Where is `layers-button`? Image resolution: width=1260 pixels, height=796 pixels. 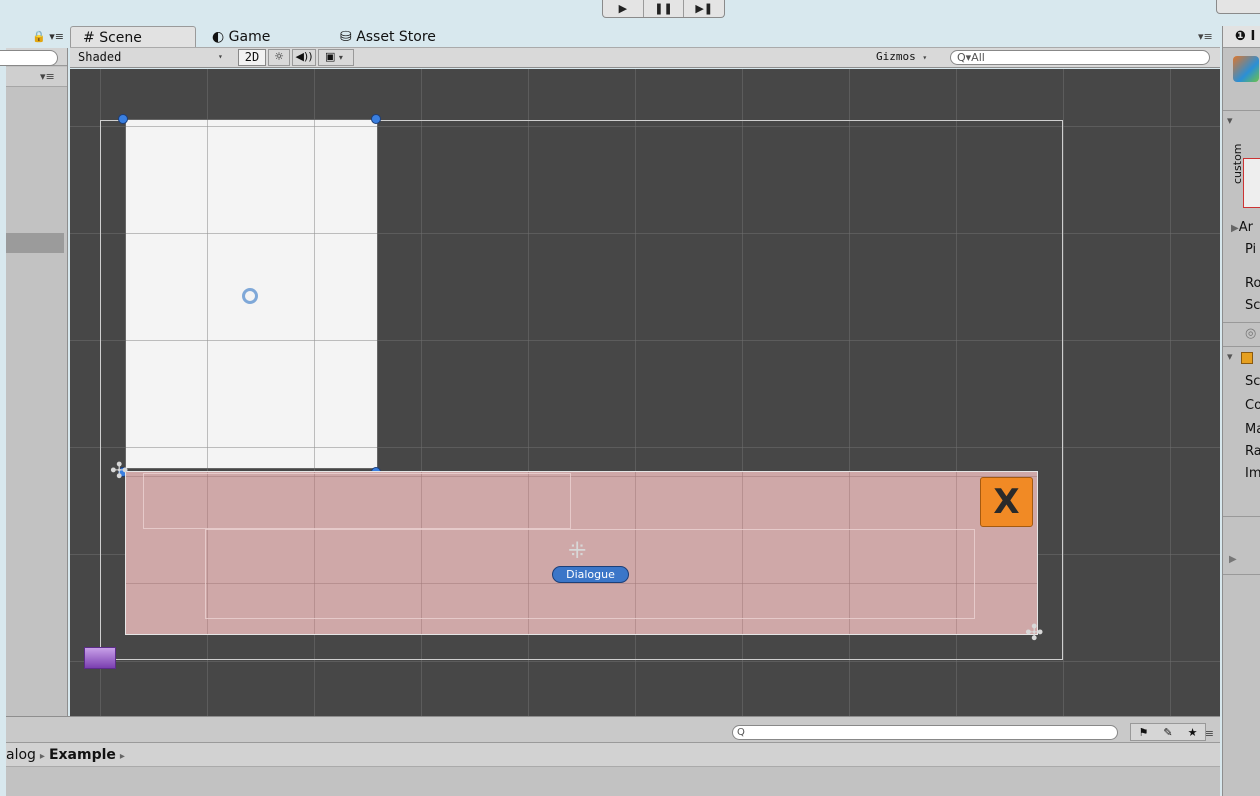
layers-button is located at coordinates (1238, 7).